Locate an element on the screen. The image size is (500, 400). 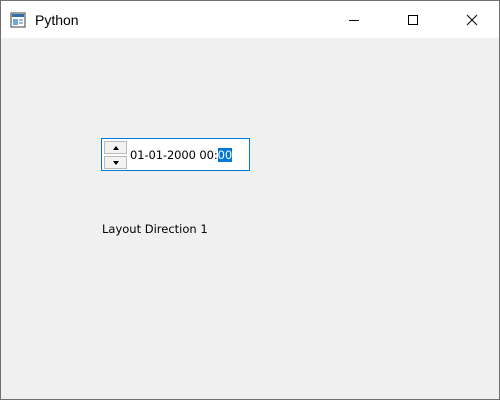
spin-up-button is located at coordinates (115, 147).